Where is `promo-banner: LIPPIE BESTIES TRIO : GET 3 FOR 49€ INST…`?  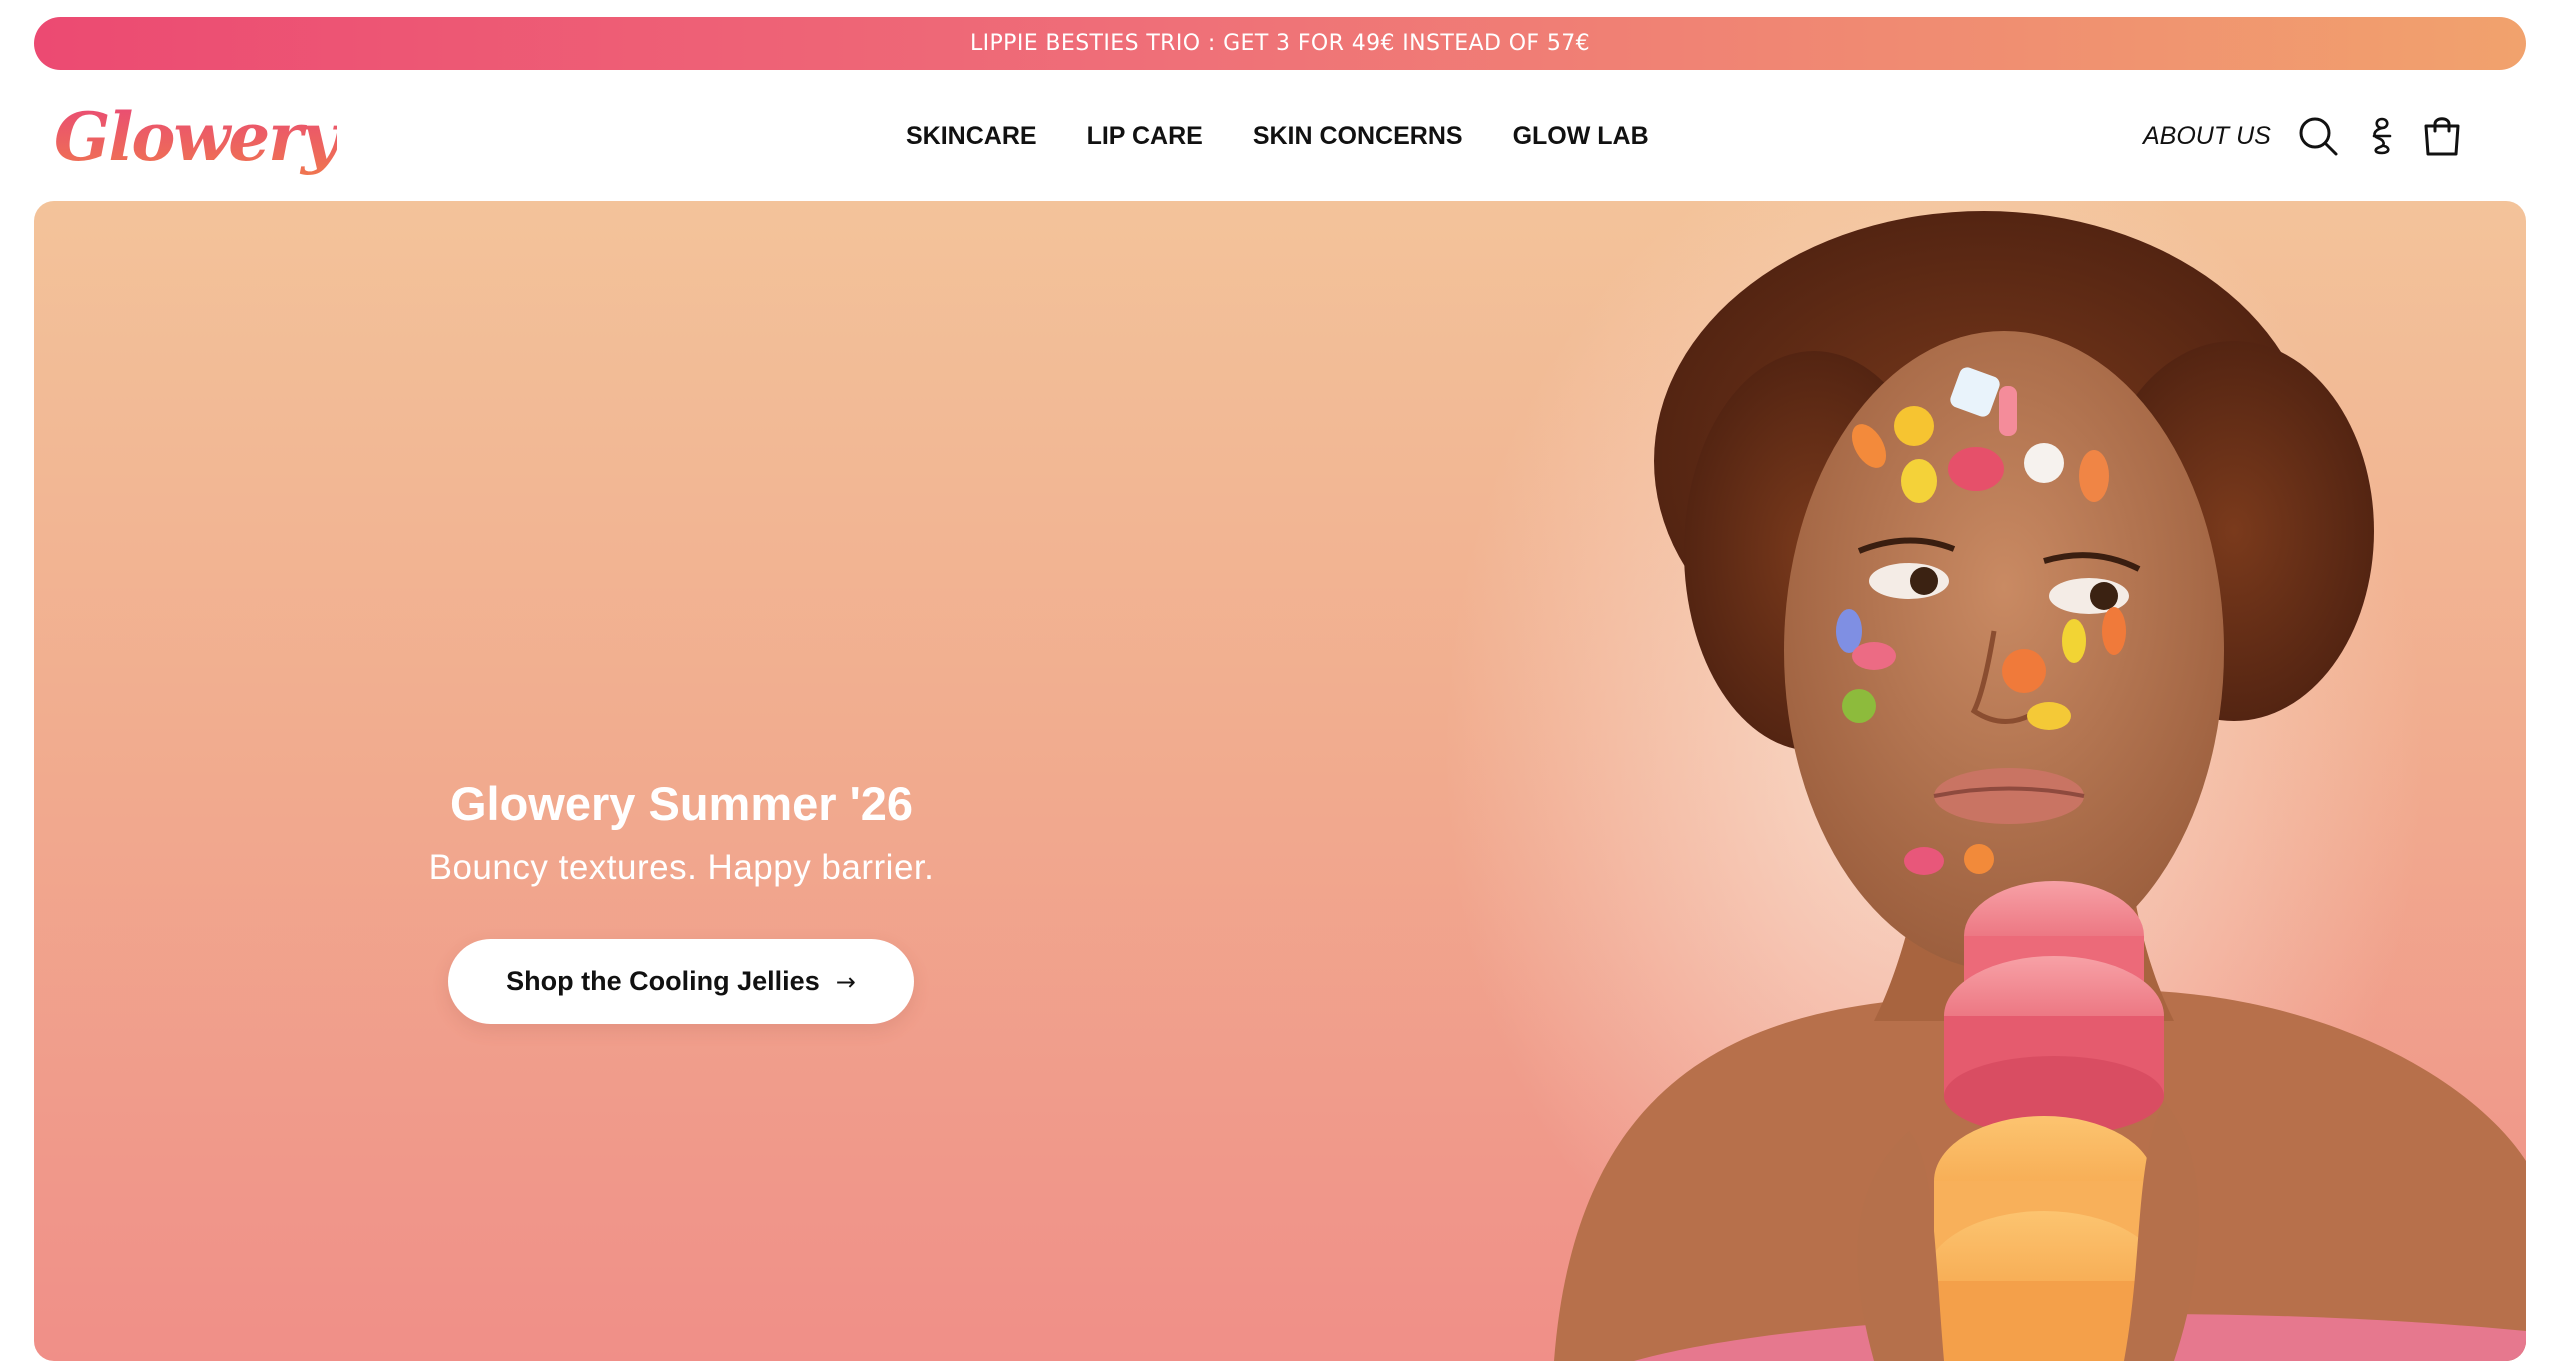 promo-banner: LIPPIE BESTIES TRIO : GET 3 FOR 49€ INST… is located at coordinates (1280, 43).